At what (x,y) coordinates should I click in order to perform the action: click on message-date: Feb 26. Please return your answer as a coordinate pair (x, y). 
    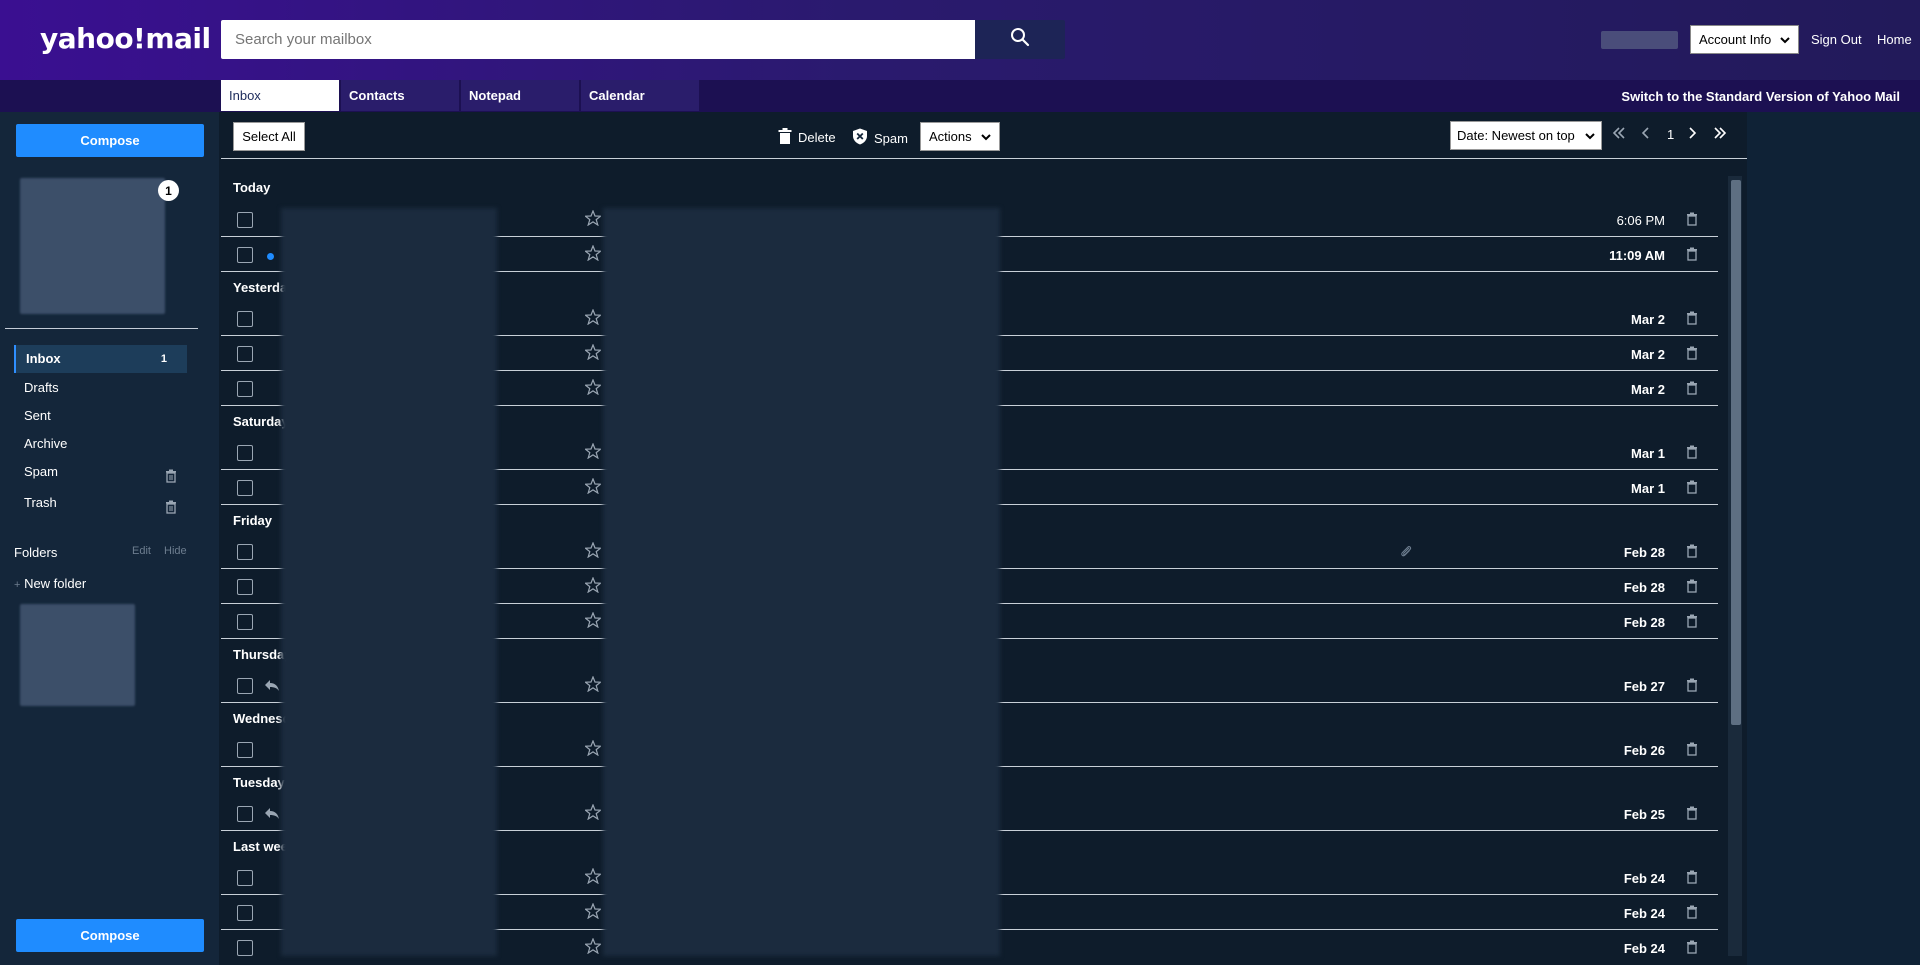
    Looking at the image, I should click on (1644, 750).